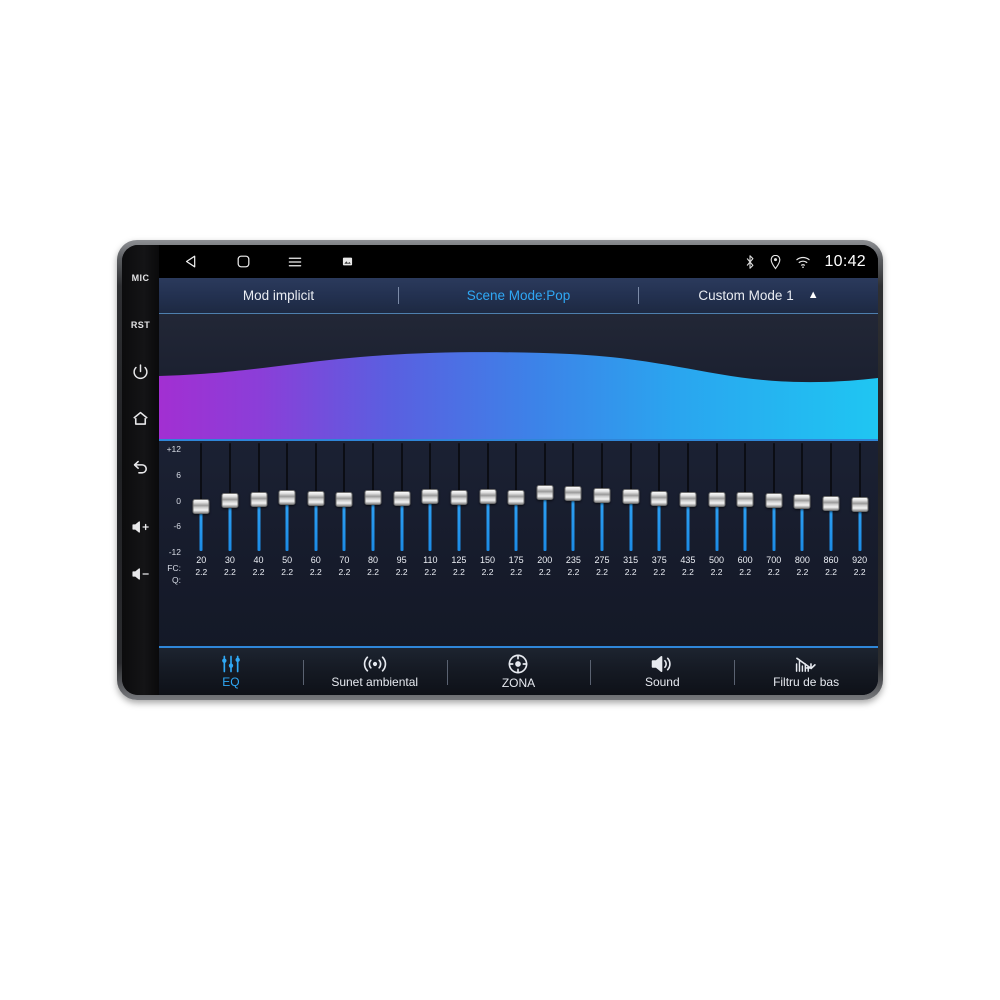 The image size is (1000, 1000). What do you see at coordinates (140, 573) in the screenshot?
I see `volume-down-key` at bounding box center [140, 573].